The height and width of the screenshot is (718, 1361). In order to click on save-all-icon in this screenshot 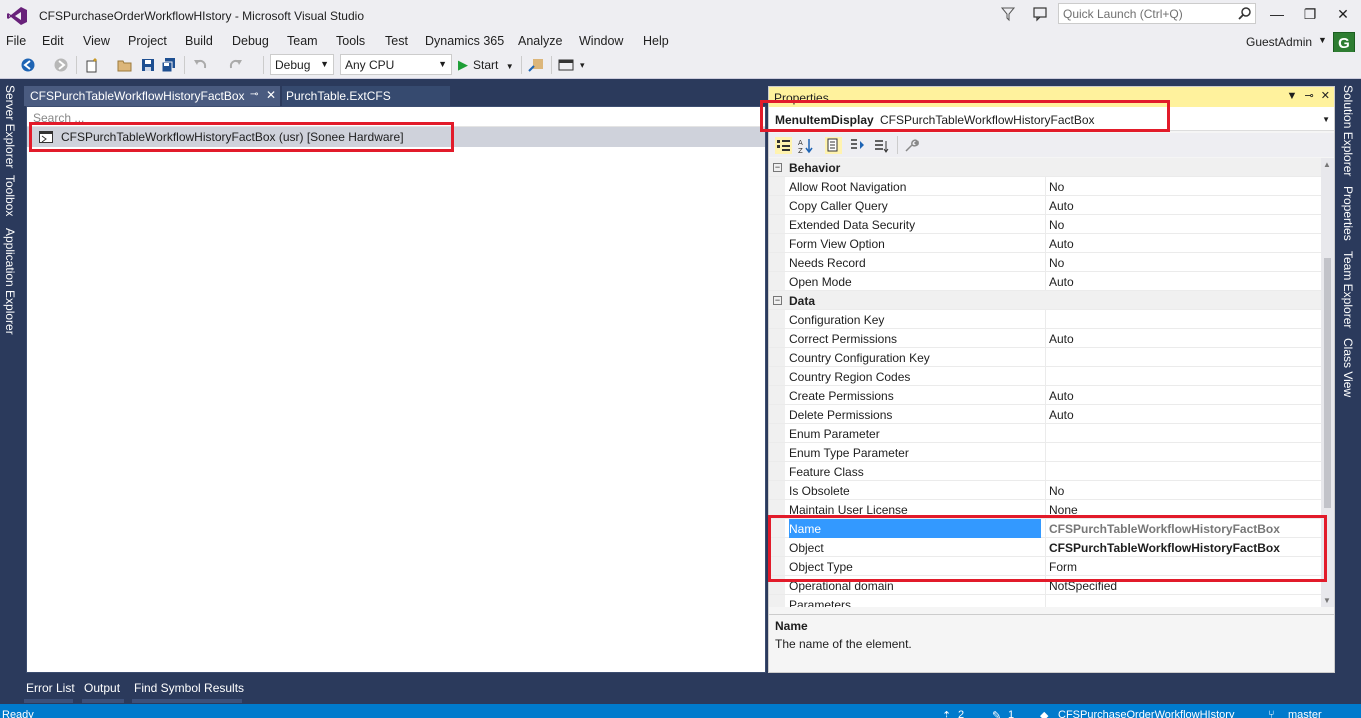, I will do `click(169, 65)`.